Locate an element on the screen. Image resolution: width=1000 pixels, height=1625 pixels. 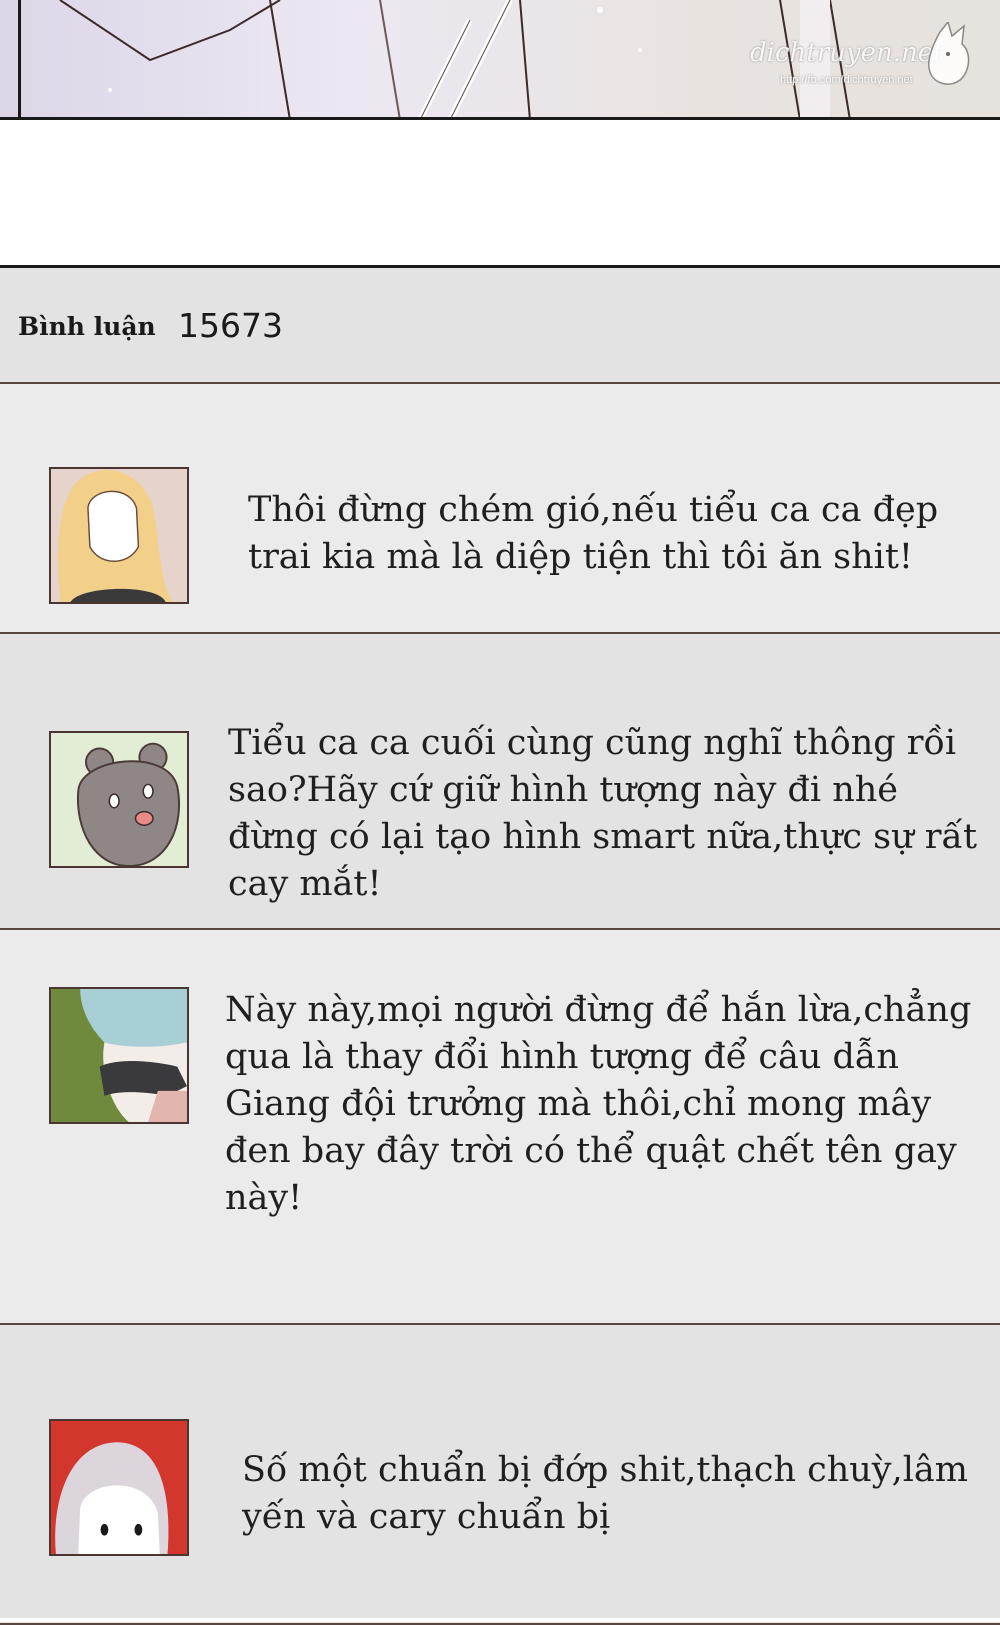
gray-bear-avatar is located at coordinates (119, 799).